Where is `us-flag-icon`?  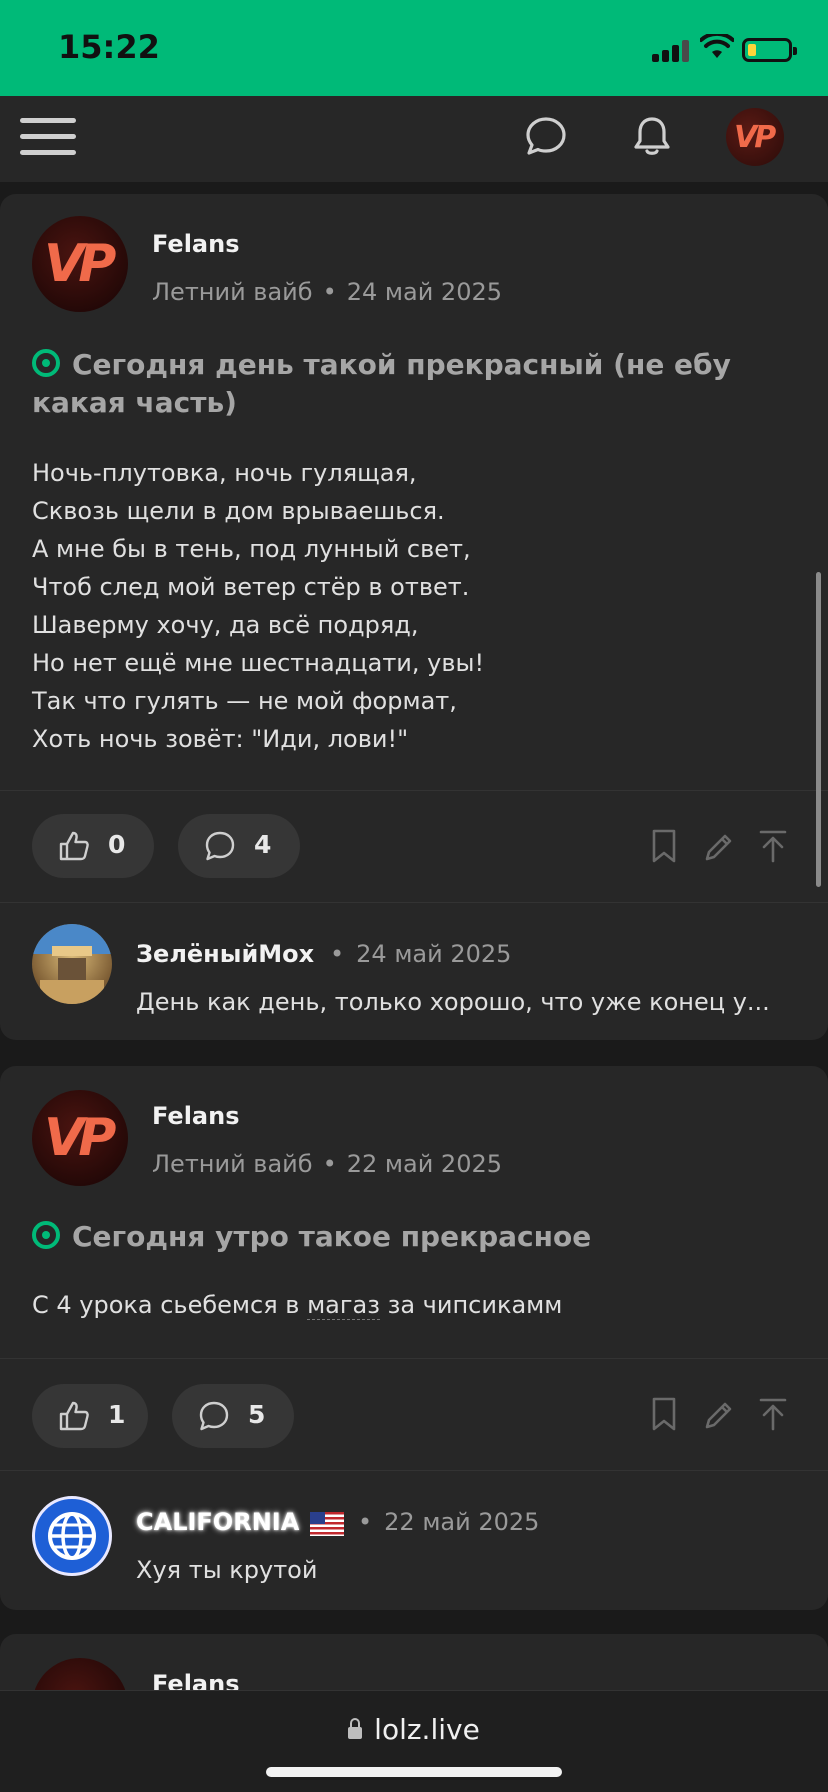 us-flag-icon is located at coordinates (327, 1524).